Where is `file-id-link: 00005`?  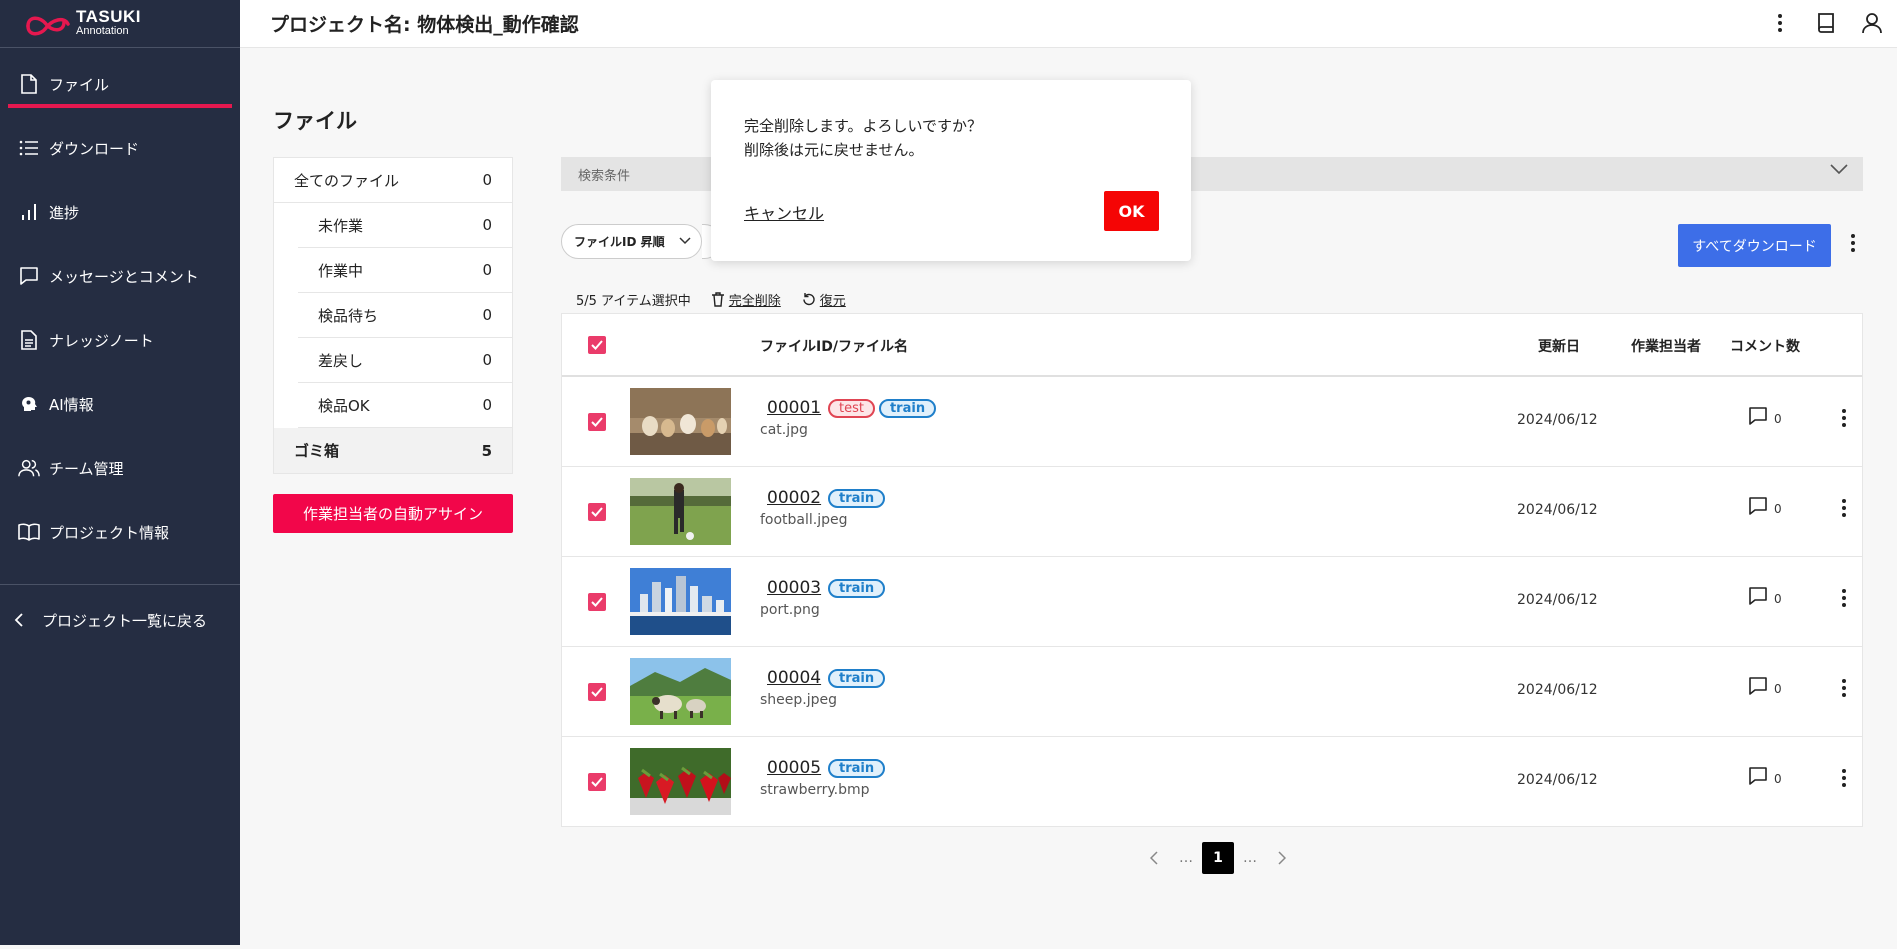 file-id-link: 00005 is located at coordinates (794, 768).